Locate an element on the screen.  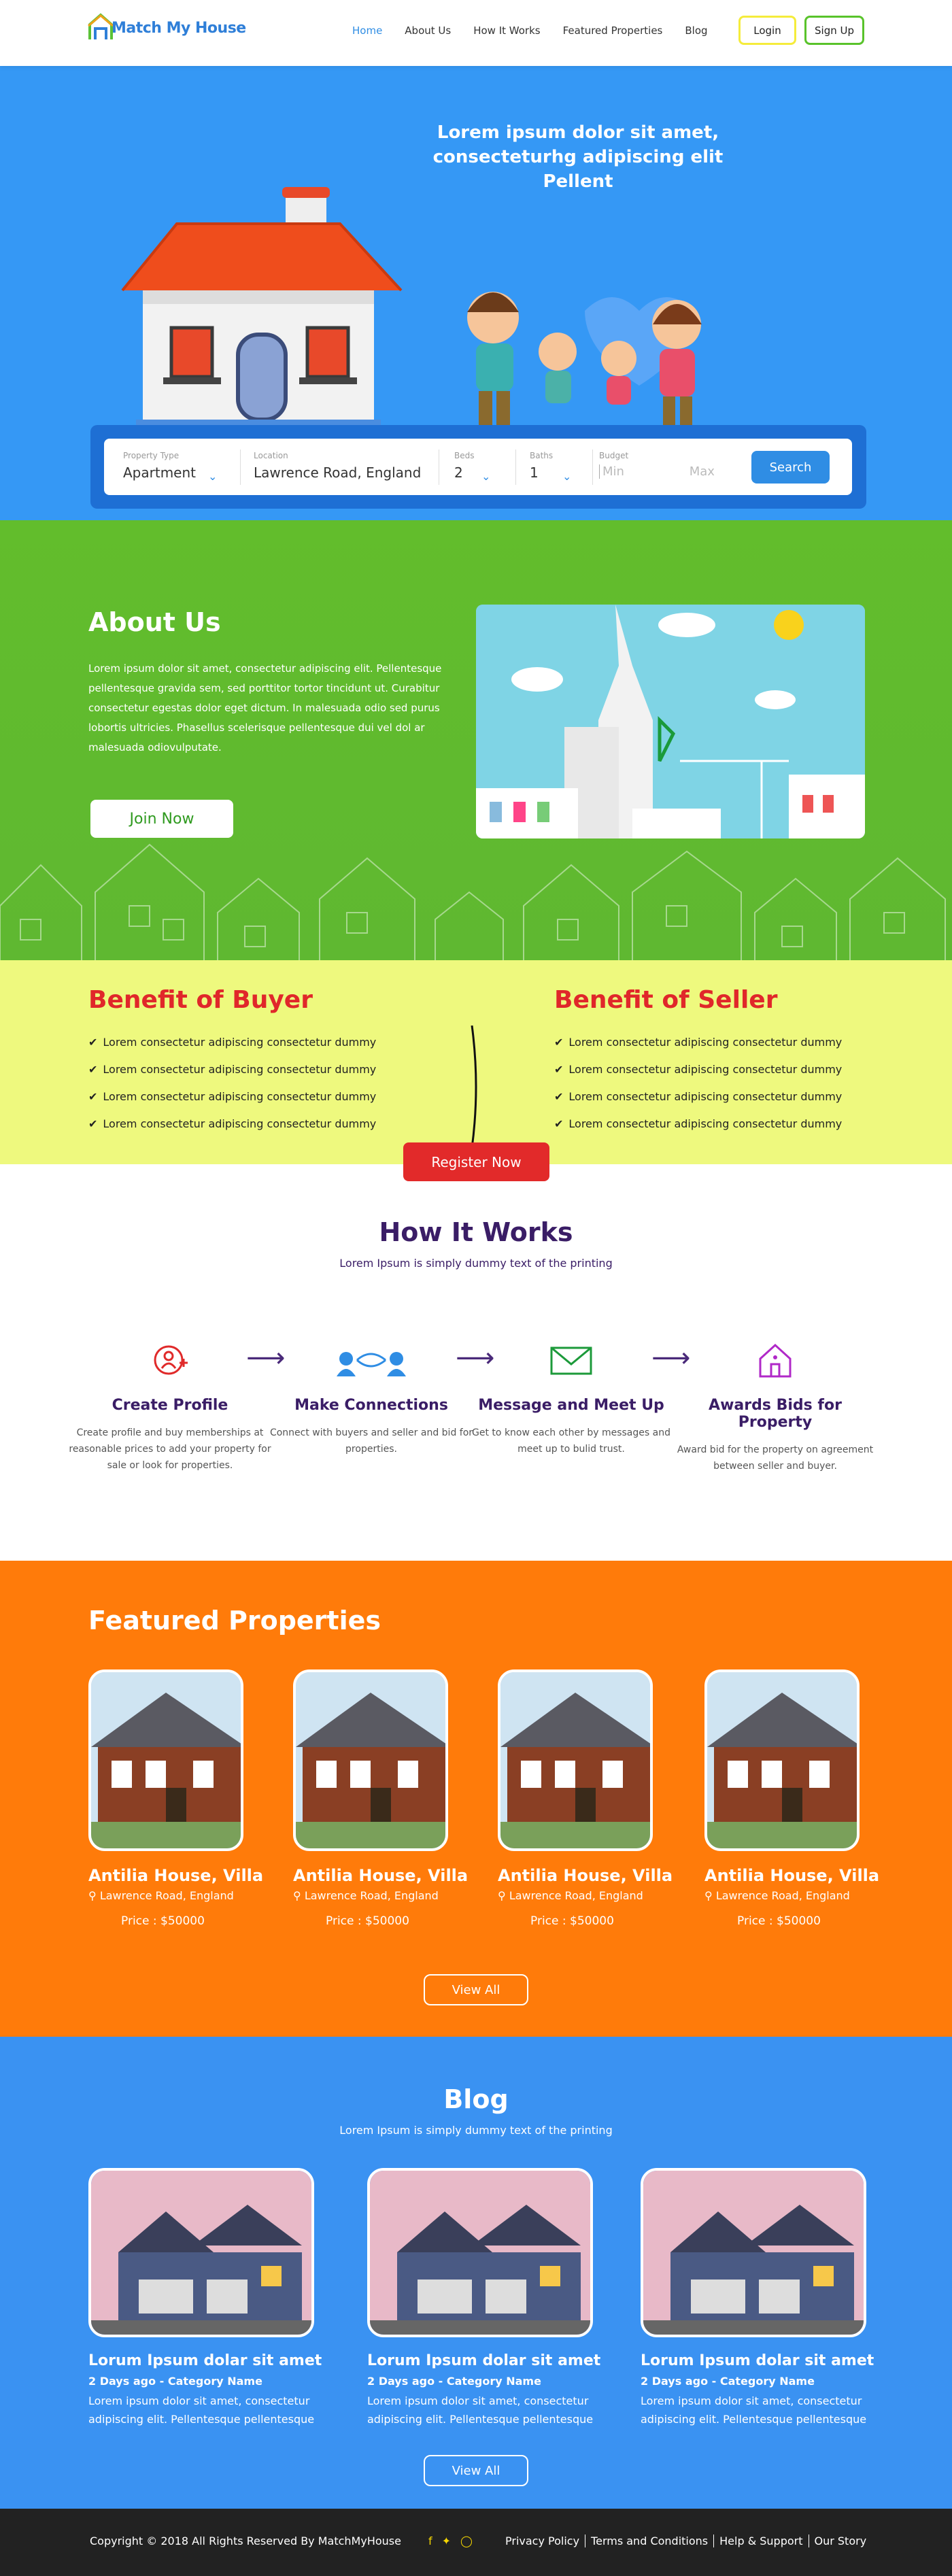
view-all-properties-button: View All is located at coordinates (476, 1989).